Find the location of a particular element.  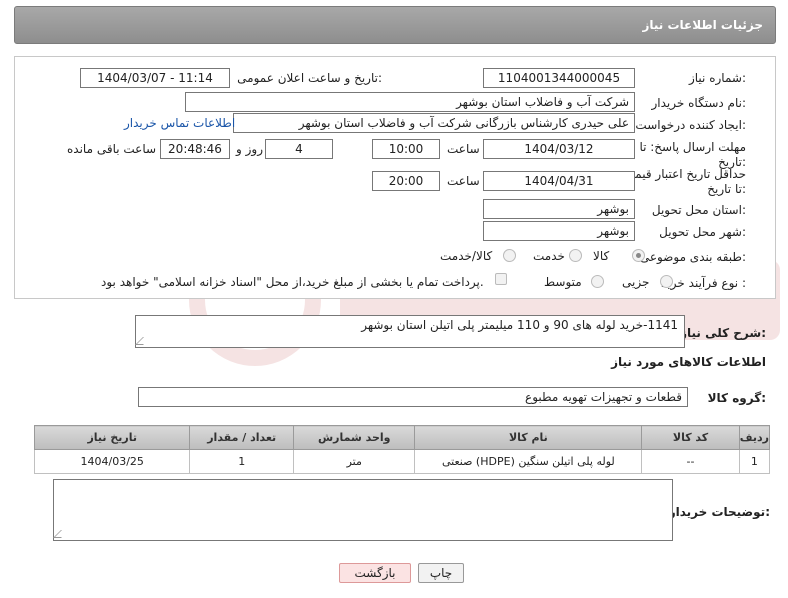

goods-group-field: قطعات و تجهیزات تهویه مطبوع is located at coordinates (413, 397).